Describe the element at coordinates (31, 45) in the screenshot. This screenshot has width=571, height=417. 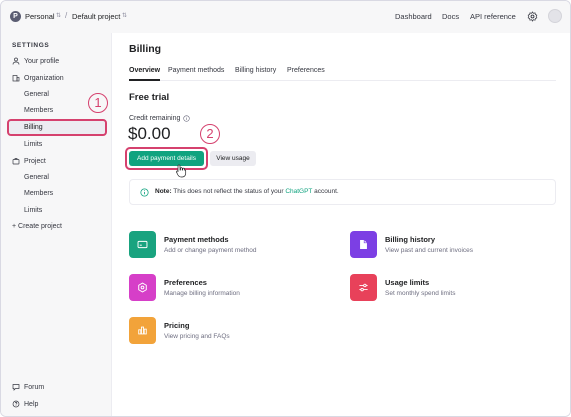
I see `sidebar-section-label: SETTINGS` at that location.